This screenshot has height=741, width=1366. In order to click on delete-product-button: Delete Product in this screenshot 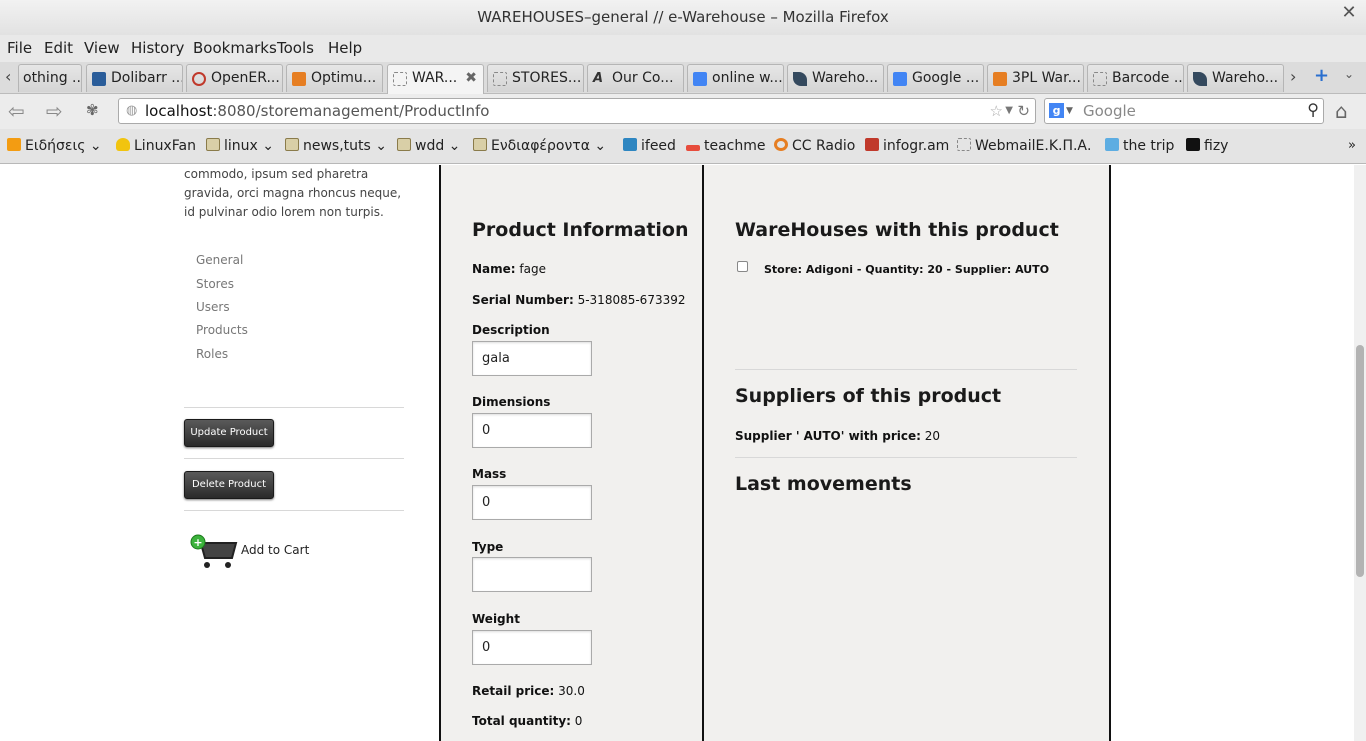, I will do `click(229, 485)`.